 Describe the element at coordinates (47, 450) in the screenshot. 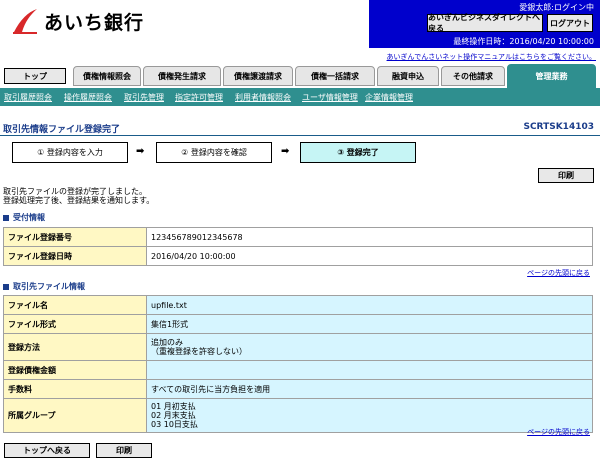

I see `back-to-top-button: トップへ戻る` at that location.